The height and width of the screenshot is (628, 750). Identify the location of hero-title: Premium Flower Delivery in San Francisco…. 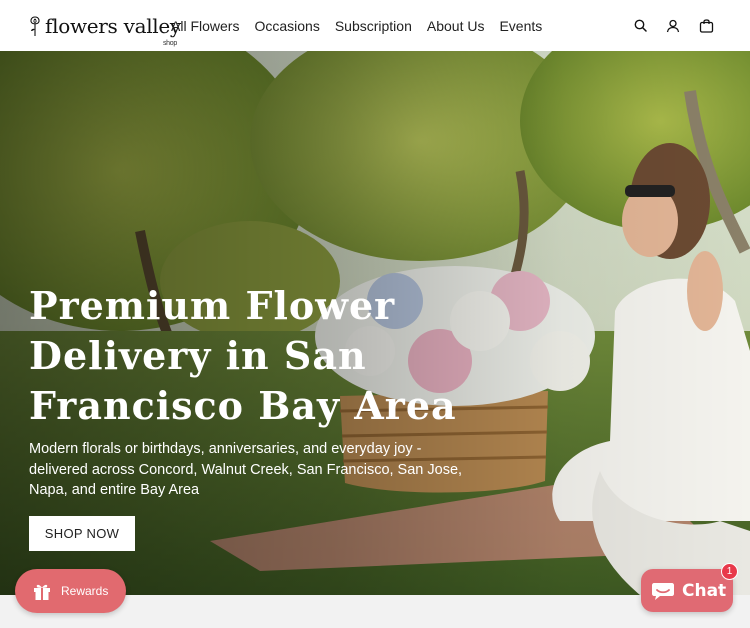
(264, 356).